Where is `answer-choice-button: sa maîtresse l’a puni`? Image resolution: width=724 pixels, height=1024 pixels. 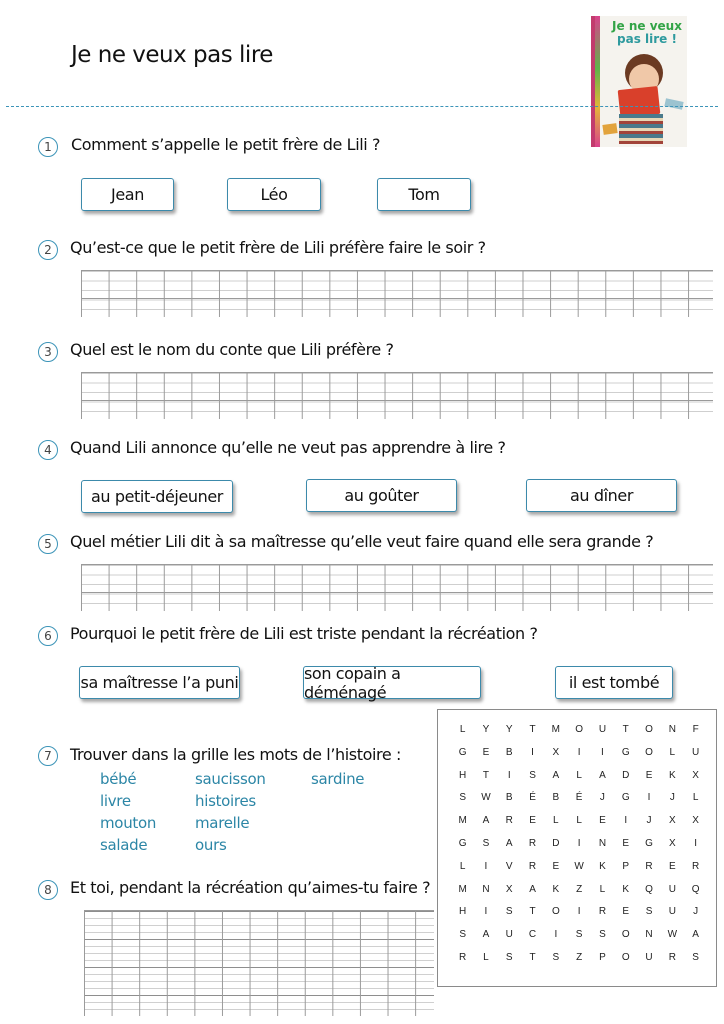
answer-choice-button: sa maîtresse l’a puni is located at coordinates (159, 682).